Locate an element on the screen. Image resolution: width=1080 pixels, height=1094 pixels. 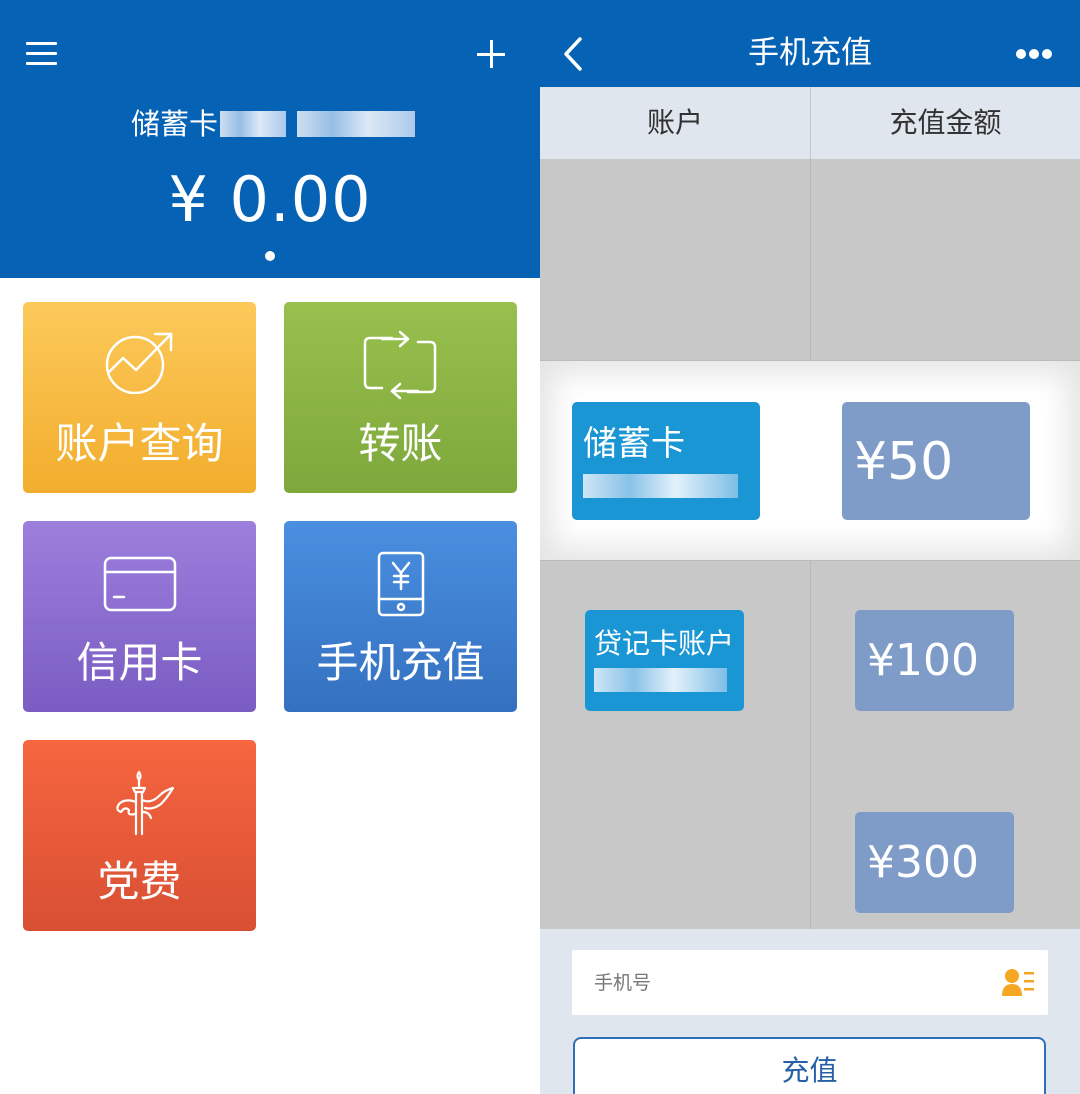
add-icon is located at coordinates (491, 54).